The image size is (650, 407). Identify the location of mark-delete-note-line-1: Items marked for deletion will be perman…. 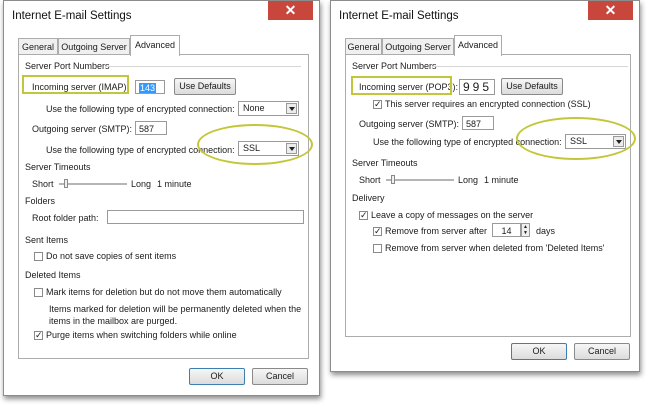
(175, 309).